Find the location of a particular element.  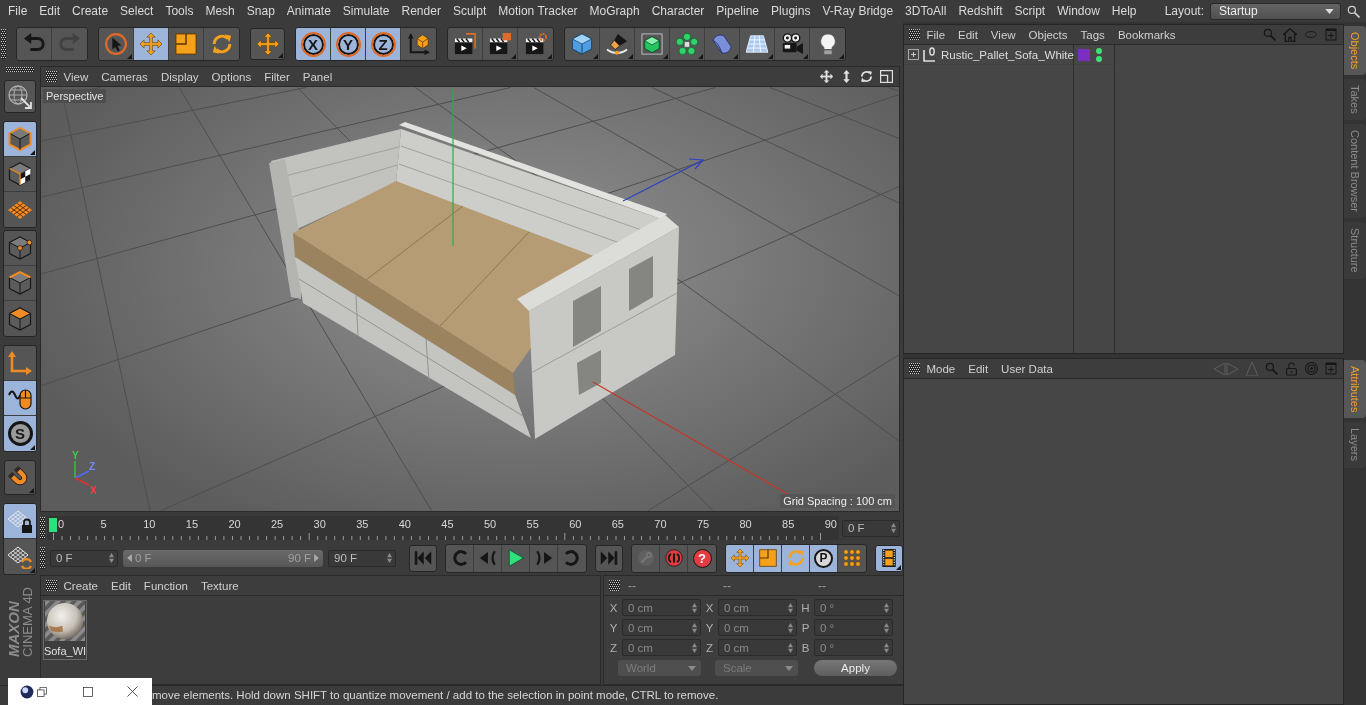

menu-item: Pipeline is located at coordinates (738, 11).